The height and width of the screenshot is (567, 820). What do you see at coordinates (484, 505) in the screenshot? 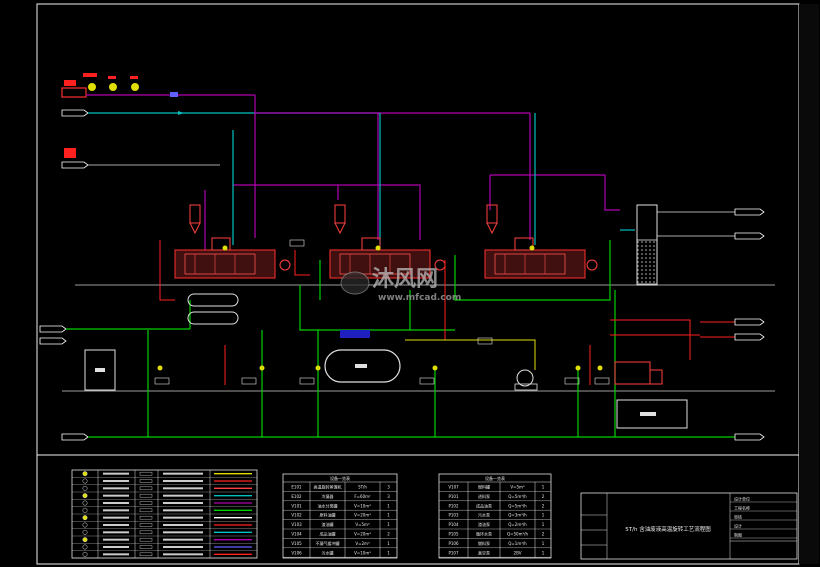
I see `equipment-table-2-cell: 成品油泵` at bounding box center [484, 505].